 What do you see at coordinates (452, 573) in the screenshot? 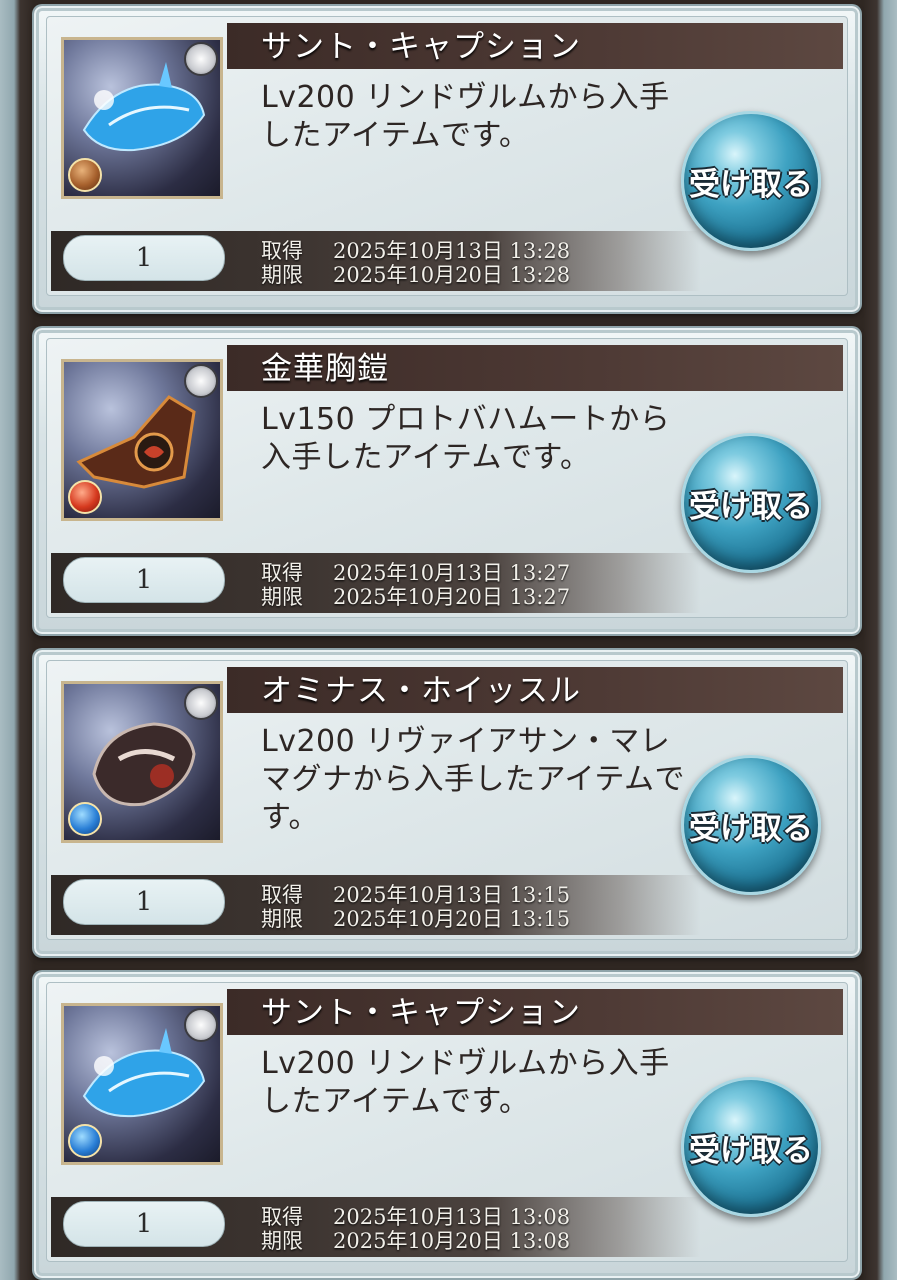
I see `acquired-date: 2025年10月13日 13:27` at bounding box center [452, 573].